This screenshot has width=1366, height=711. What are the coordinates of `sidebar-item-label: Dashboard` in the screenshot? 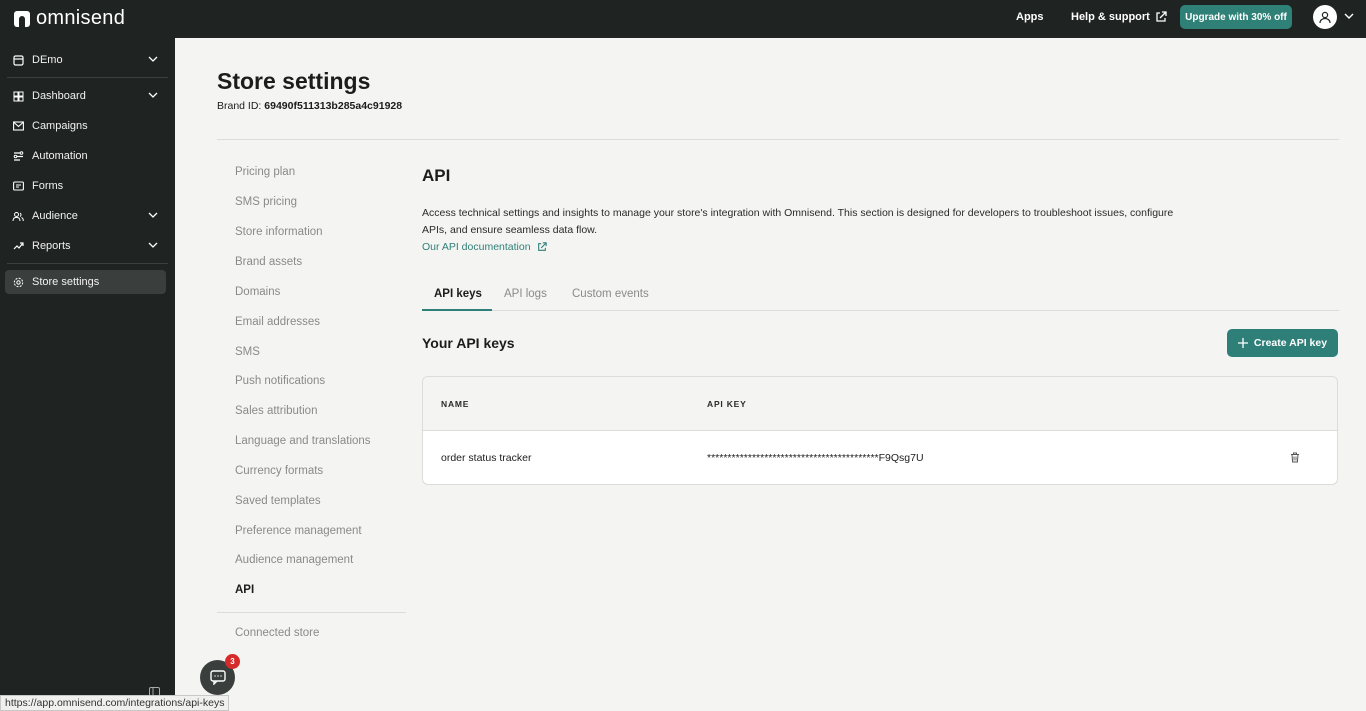 It's located at (59, 96).